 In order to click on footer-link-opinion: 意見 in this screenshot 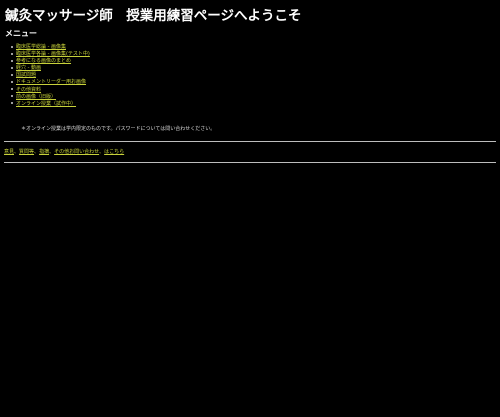, I will do `click(9, 152)`.